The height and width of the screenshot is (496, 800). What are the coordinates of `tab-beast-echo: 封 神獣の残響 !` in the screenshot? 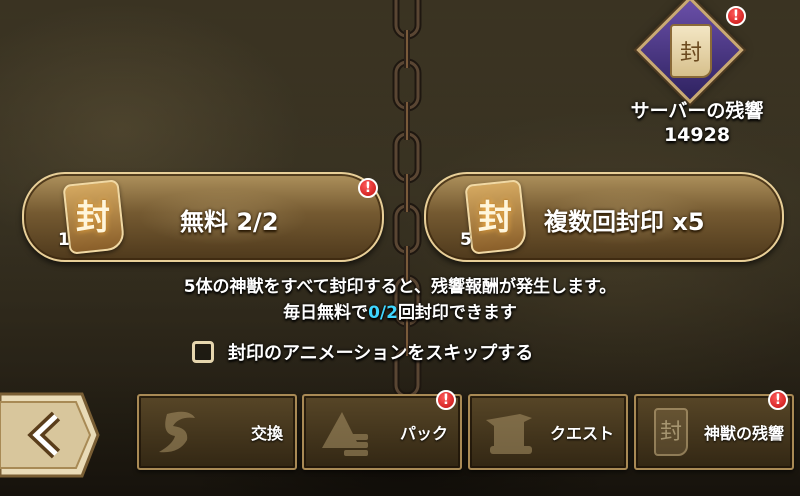 It's located at (714, 430).